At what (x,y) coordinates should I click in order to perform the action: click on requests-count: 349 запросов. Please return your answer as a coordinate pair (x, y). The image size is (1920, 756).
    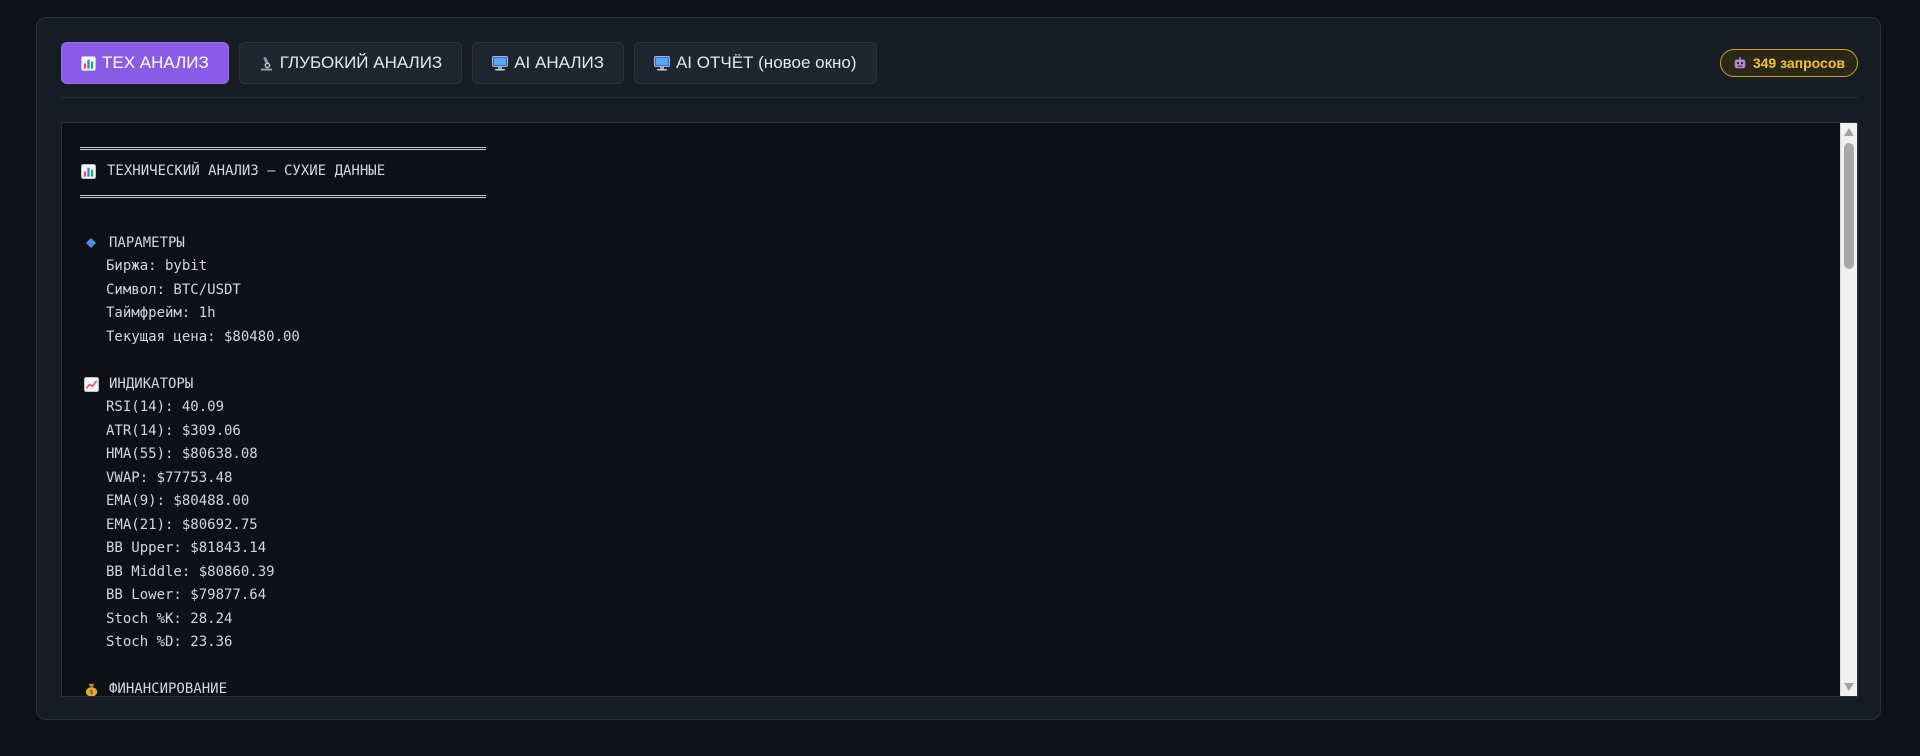
    Looking at the image, I should click on (1798, 63).